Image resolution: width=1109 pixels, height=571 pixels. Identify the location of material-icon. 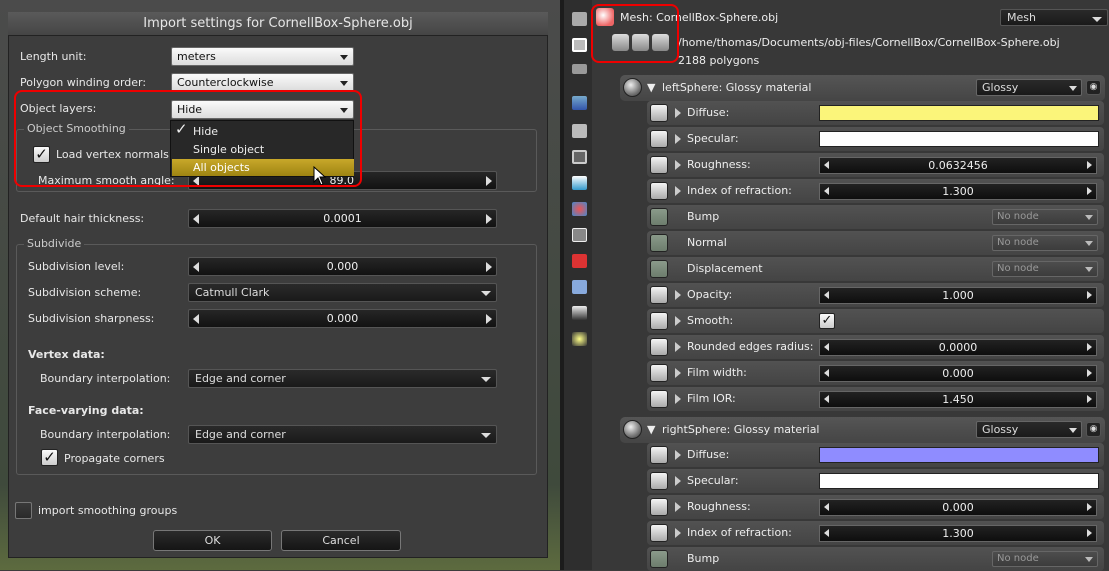
(579, 209).